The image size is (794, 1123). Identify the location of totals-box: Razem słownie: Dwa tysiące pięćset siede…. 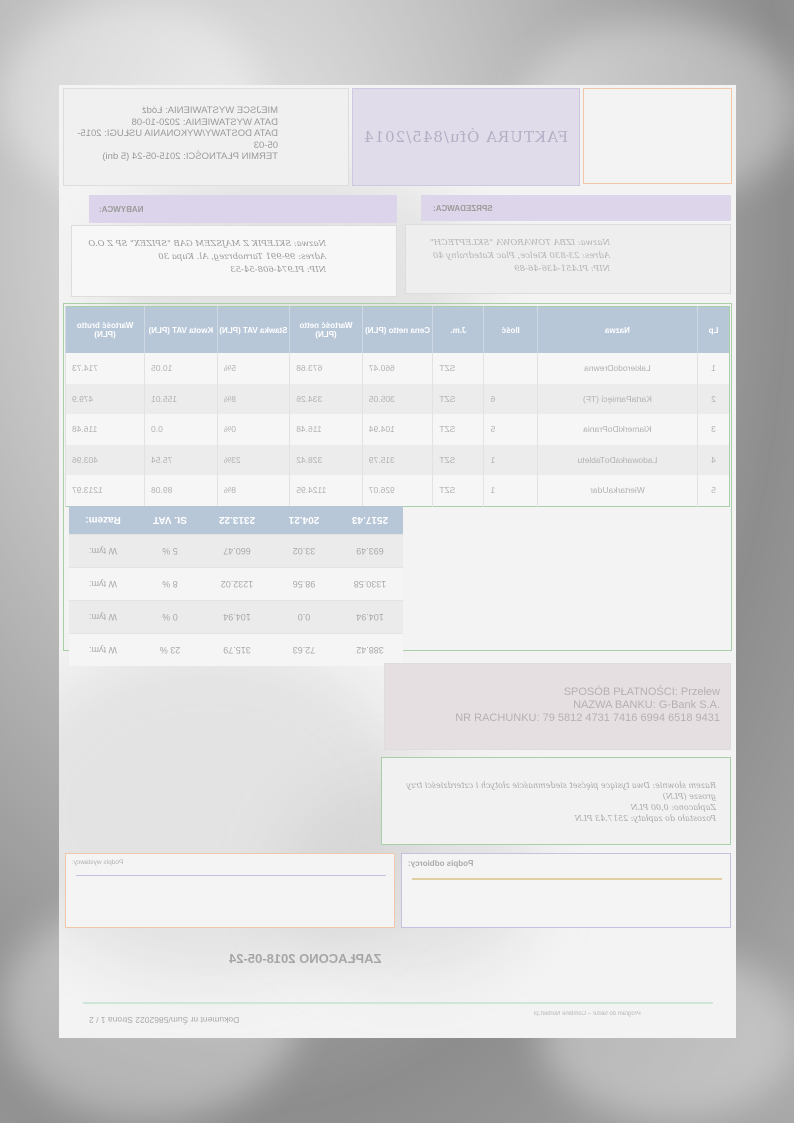
(556, 801).